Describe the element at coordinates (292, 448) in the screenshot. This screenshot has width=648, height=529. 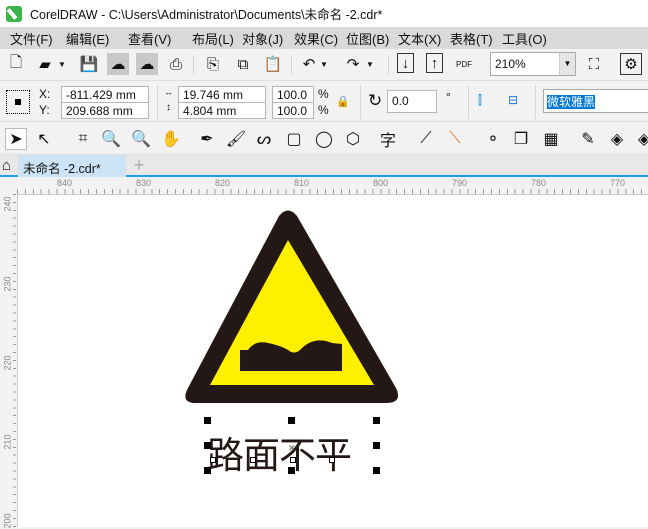
I see `center-marker-icon: ✕` at that location.